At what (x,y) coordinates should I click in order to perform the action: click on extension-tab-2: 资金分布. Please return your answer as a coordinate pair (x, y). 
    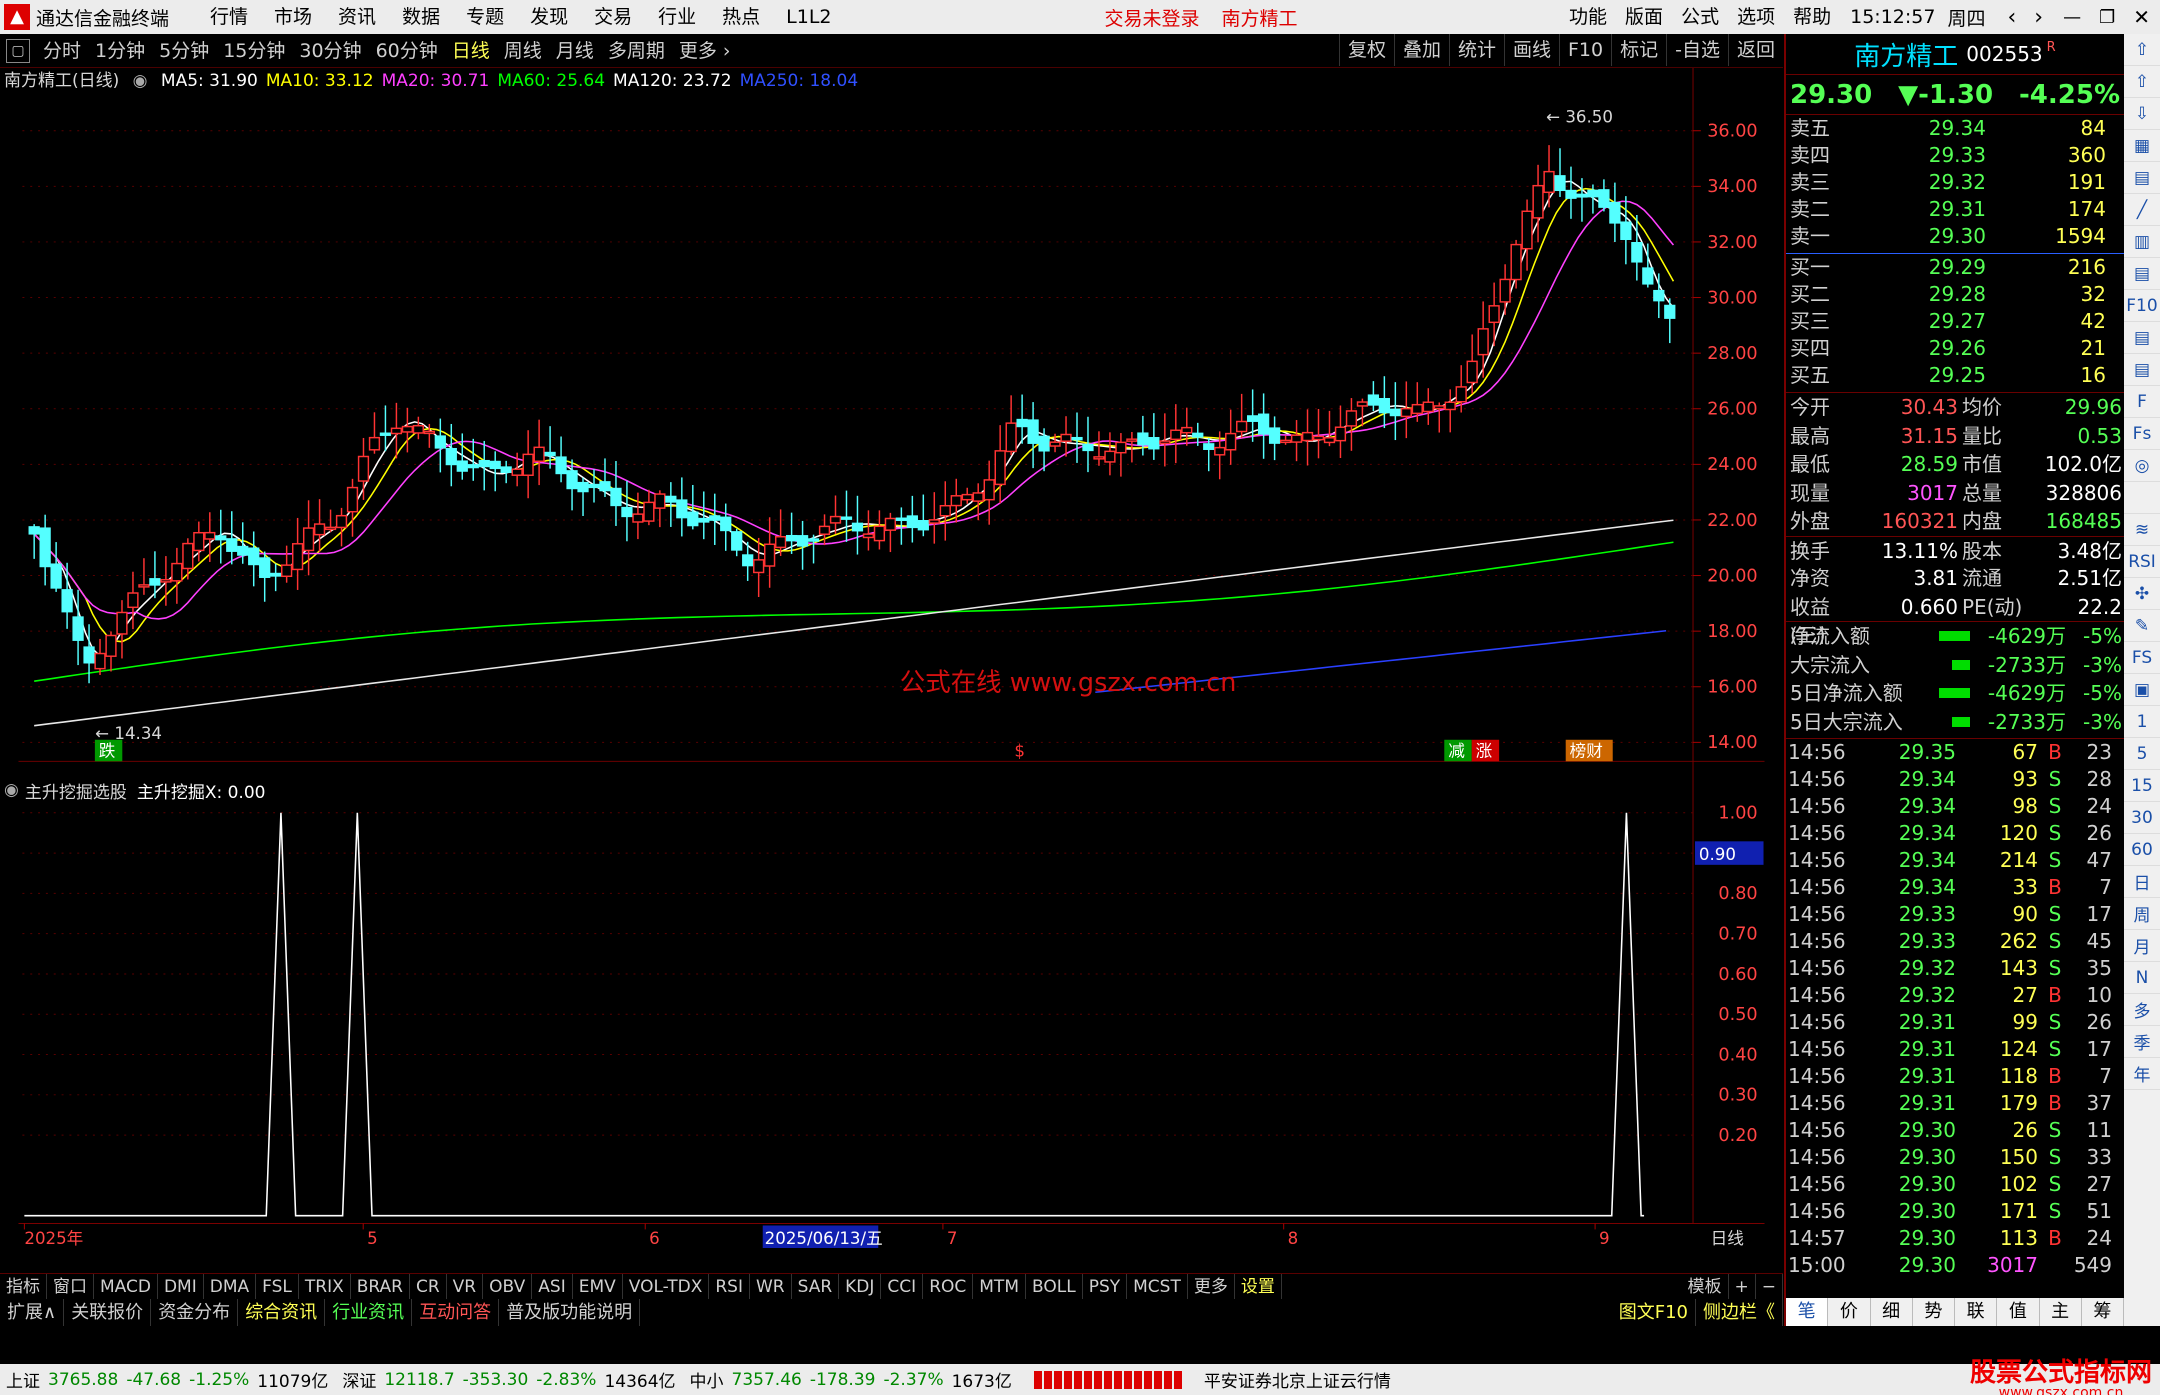
    Looking at the image, I should click on (195, 1312).